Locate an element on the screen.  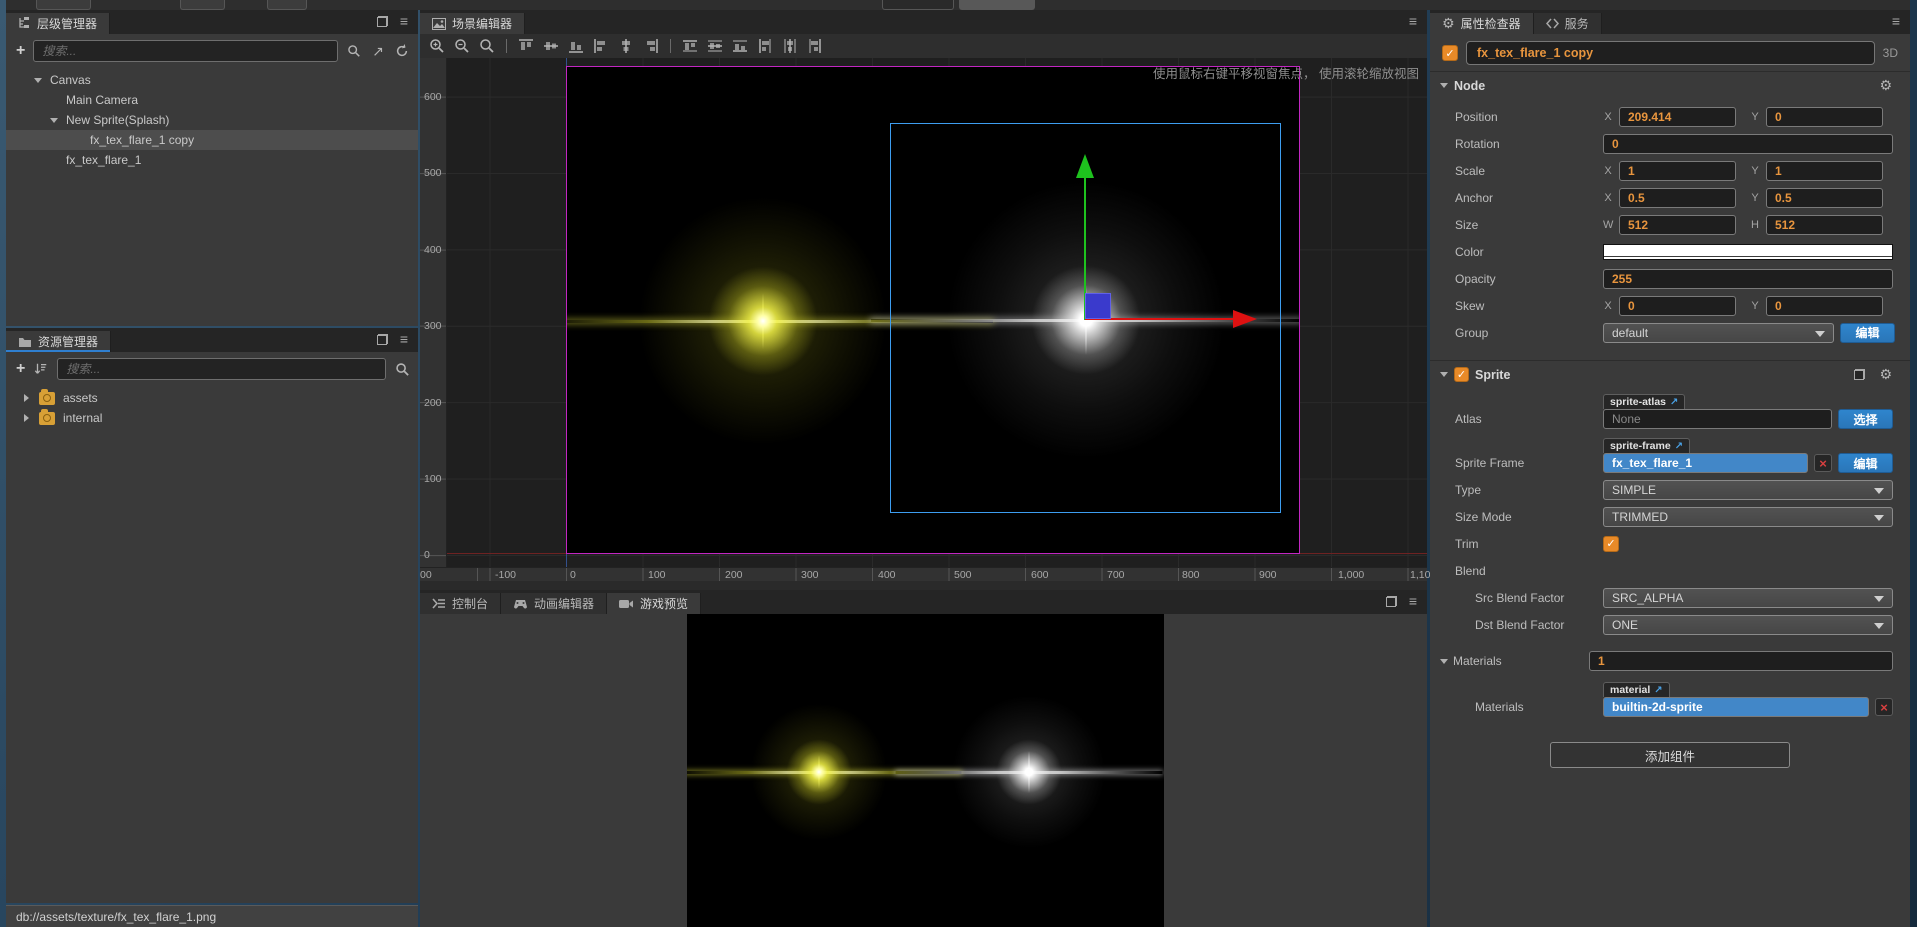
tree-node-canvas: Canvas is located at coordinates (212, 80).